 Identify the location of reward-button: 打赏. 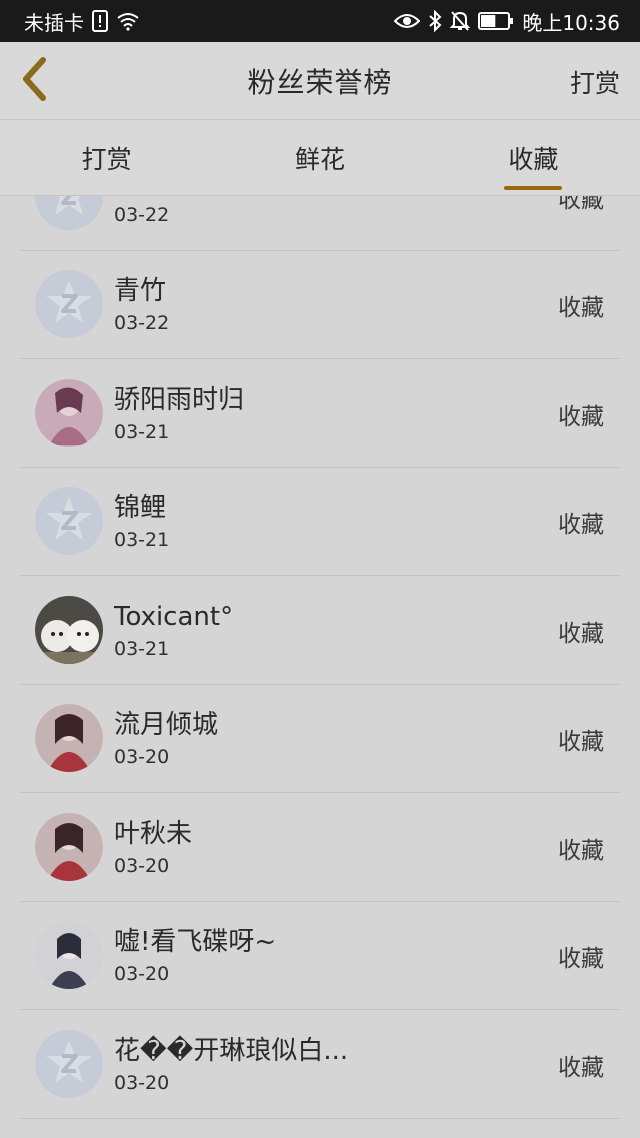
(595, 82).